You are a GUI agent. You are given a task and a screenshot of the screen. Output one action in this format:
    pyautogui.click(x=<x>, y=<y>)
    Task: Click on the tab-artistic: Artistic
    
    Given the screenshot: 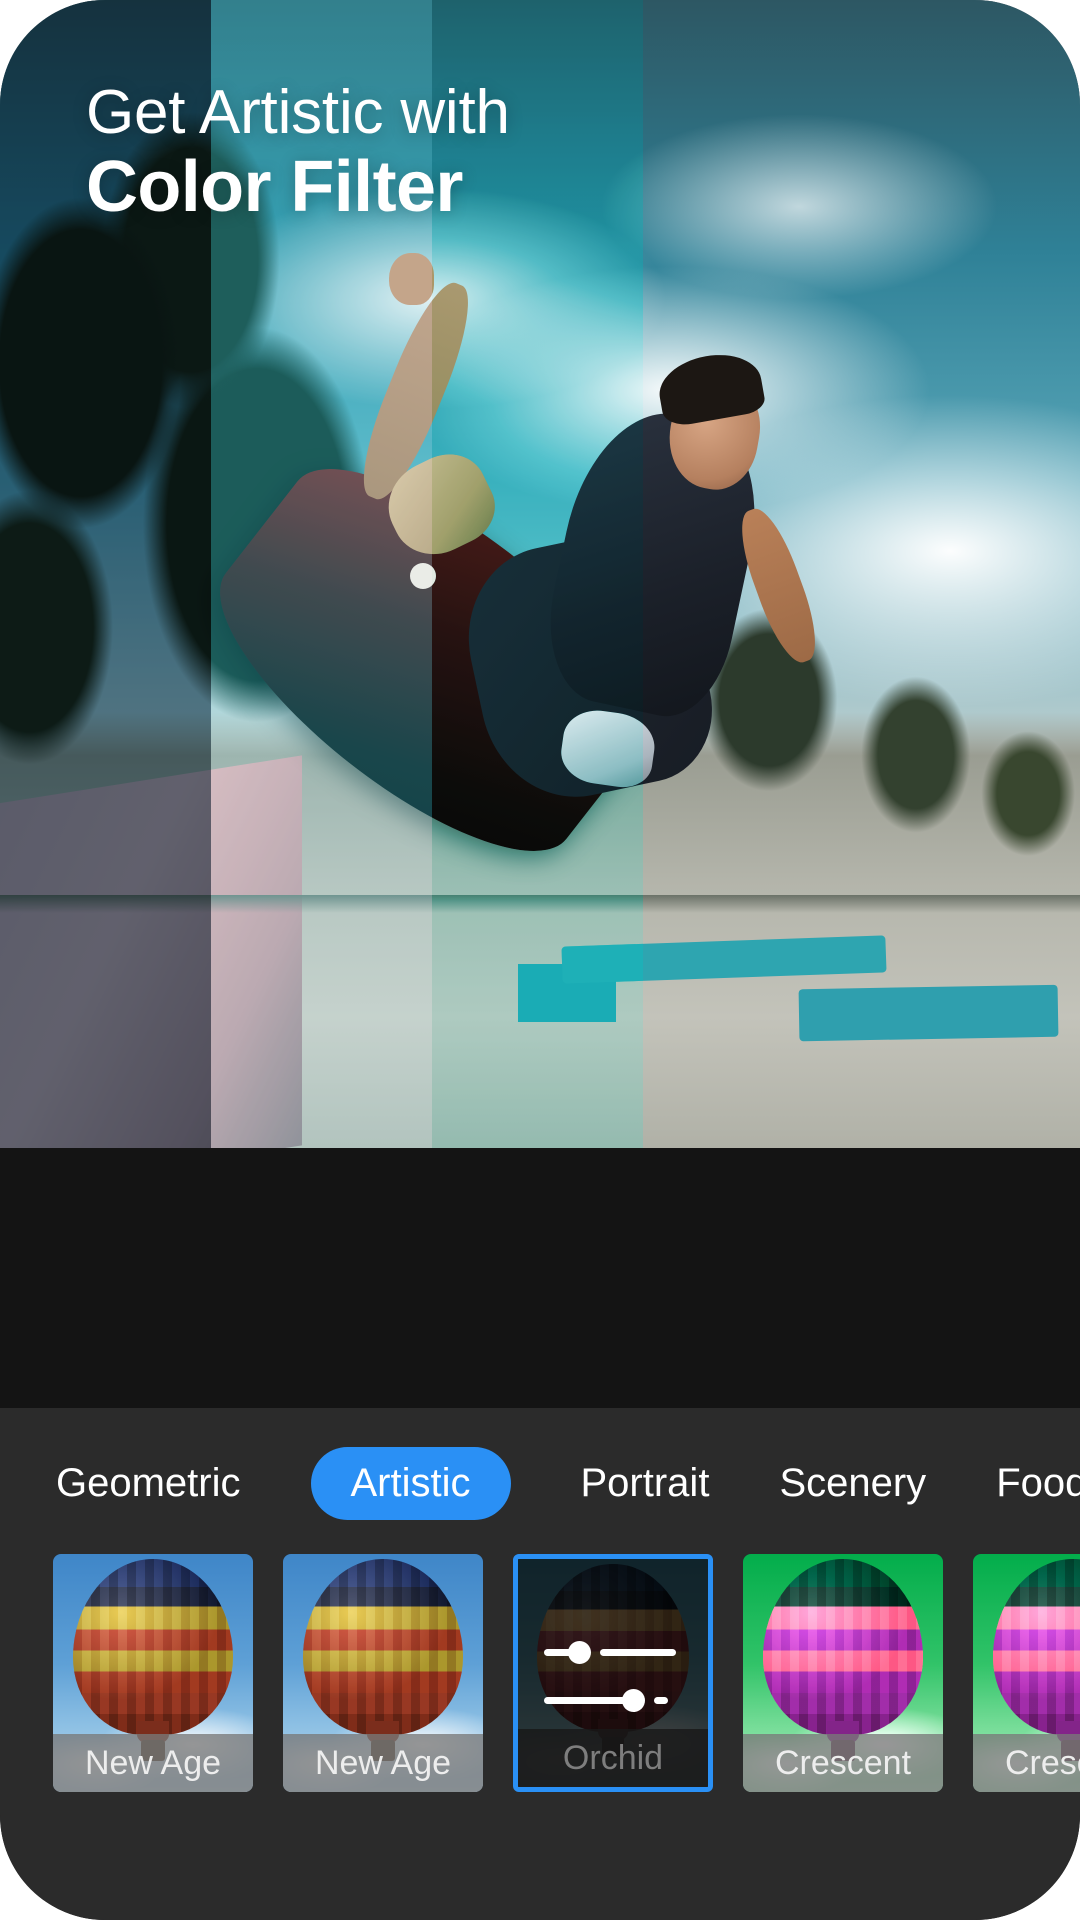 What is the action you would take?
    pyautogui.click(x=410, y=1483)
    